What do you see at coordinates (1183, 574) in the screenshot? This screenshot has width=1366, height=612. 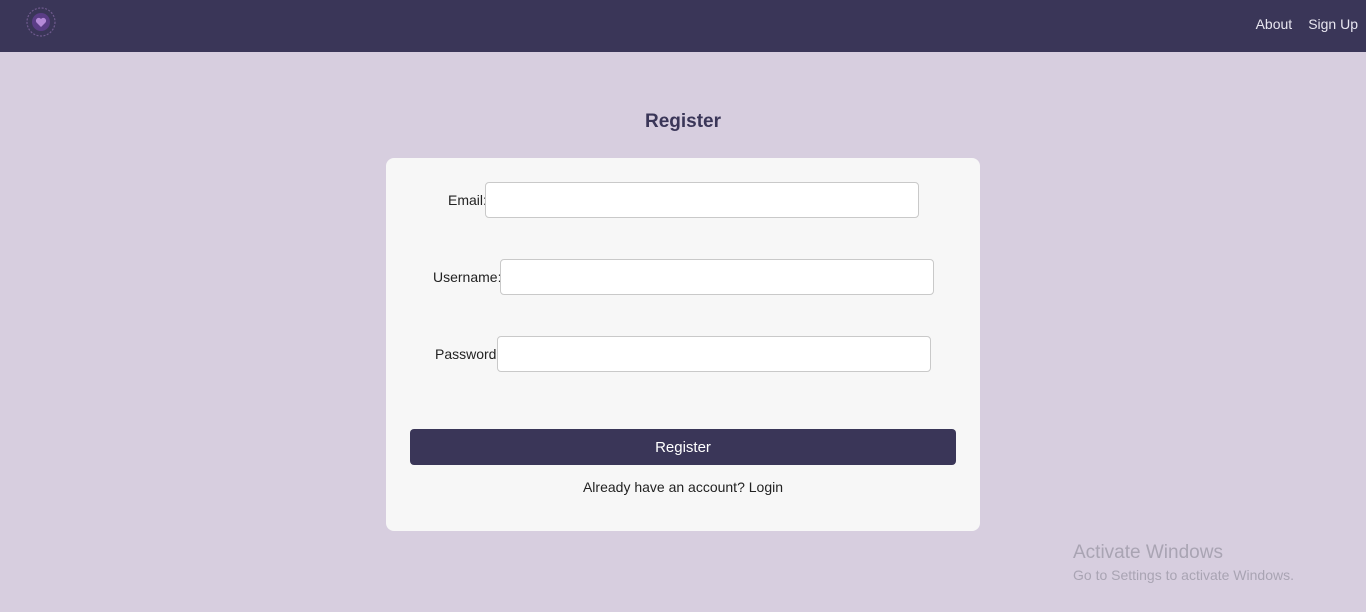 I see `watermark-subtitle: Go to Settings to activate Windows.` at bounding box center [1183, 574].